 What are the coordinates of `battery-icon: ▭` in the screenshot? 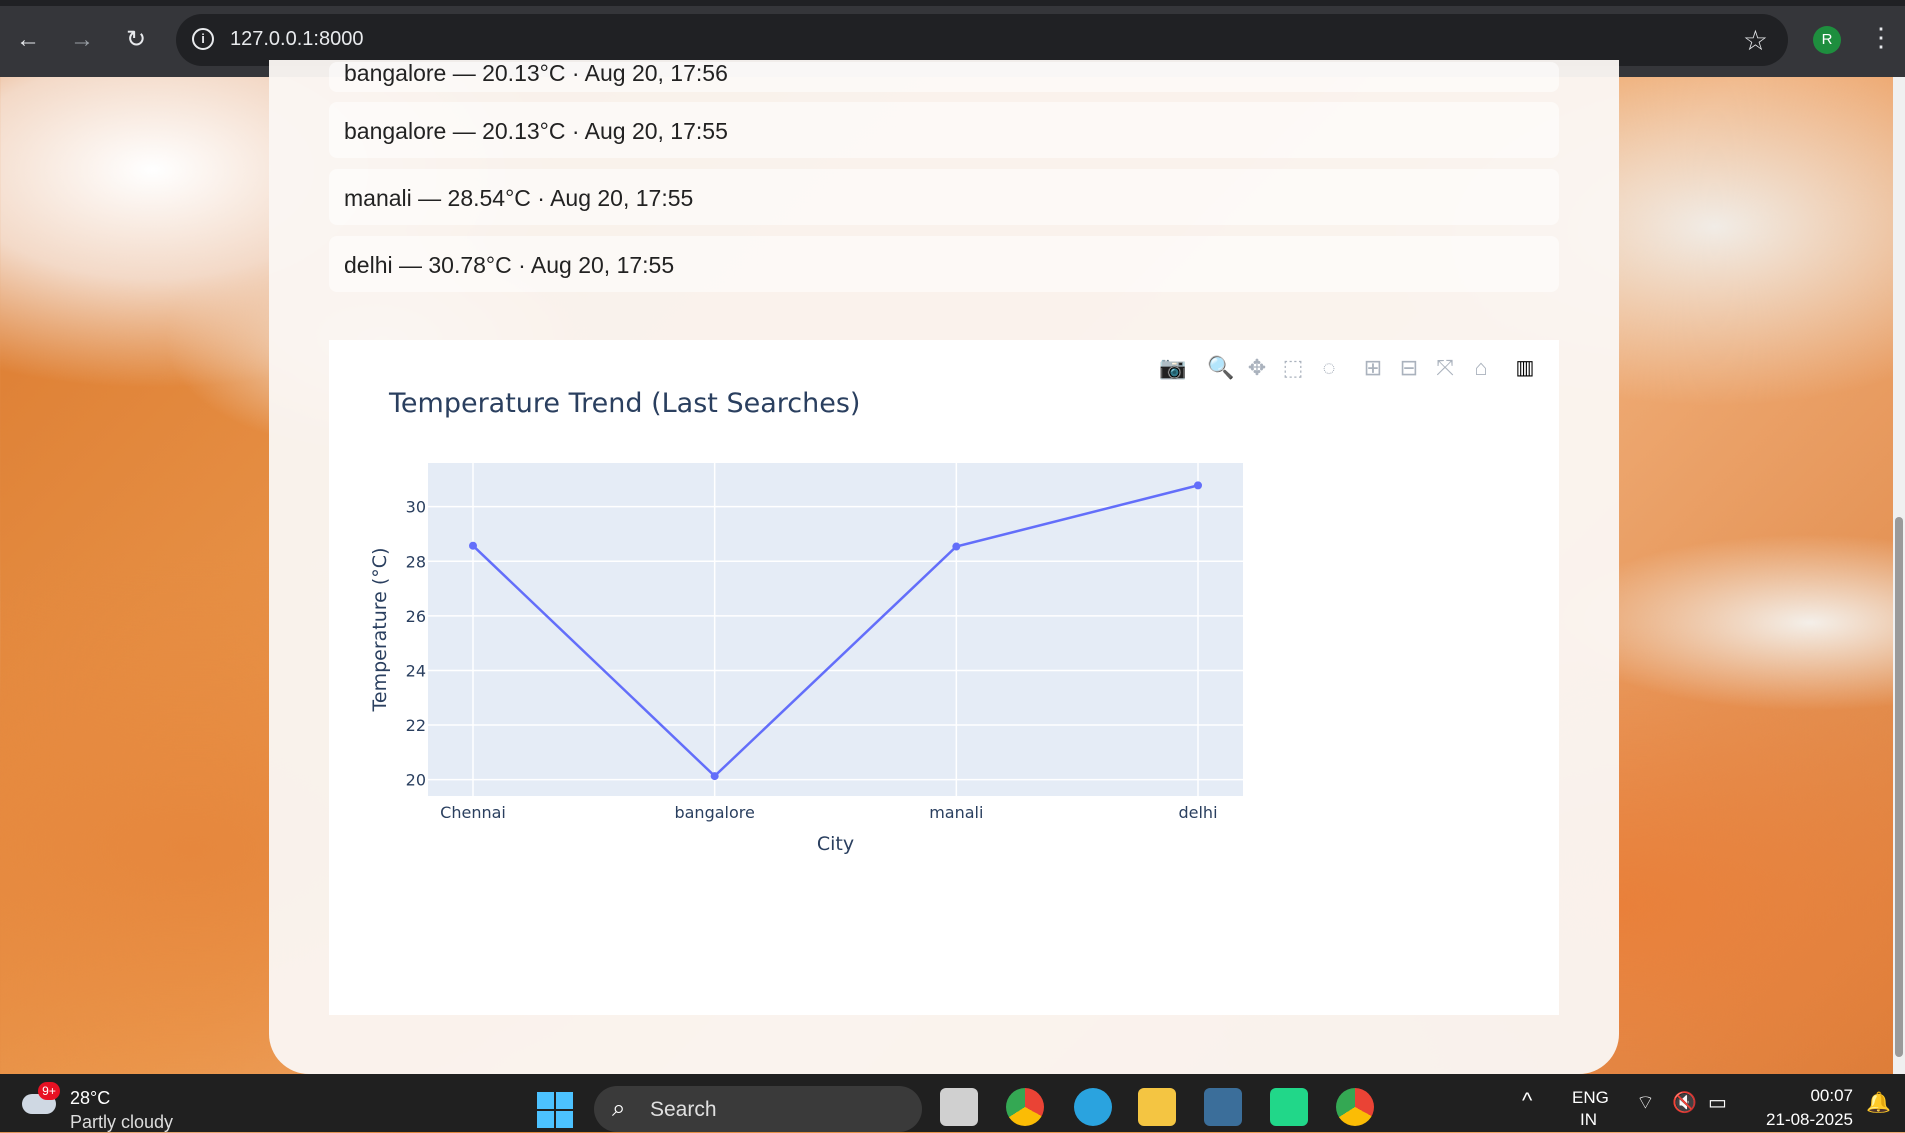 It's located at (1717, 1102).